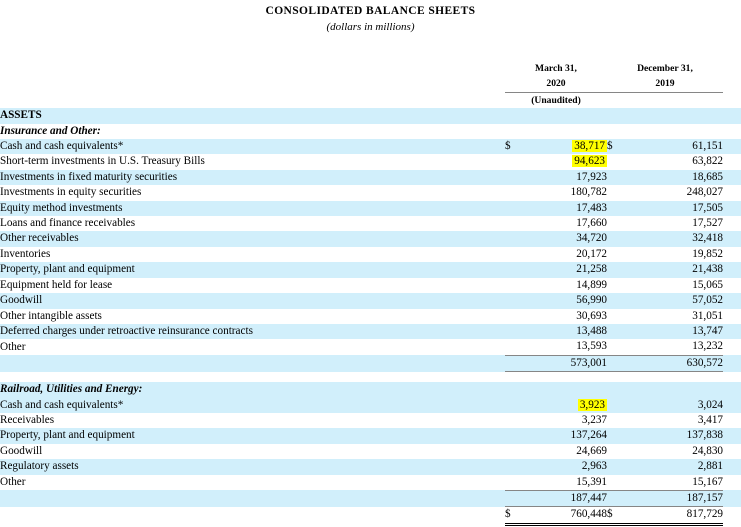 This screenshot has height=527, width=741. I want to click on column-header-pad, so click(732, 76).